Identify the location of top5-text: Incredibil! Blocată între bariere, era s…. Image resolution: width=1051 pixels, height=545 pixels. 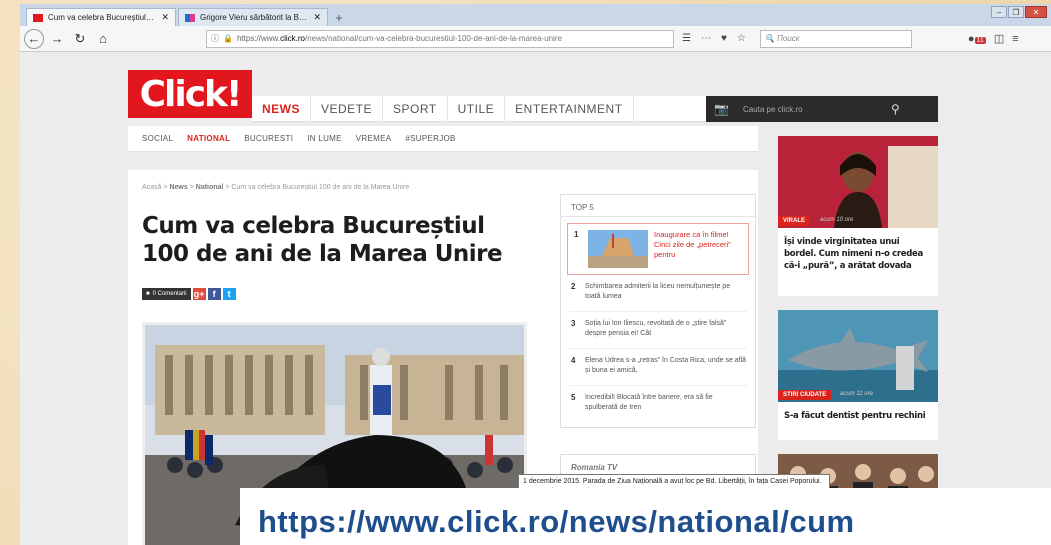
(649, 402).